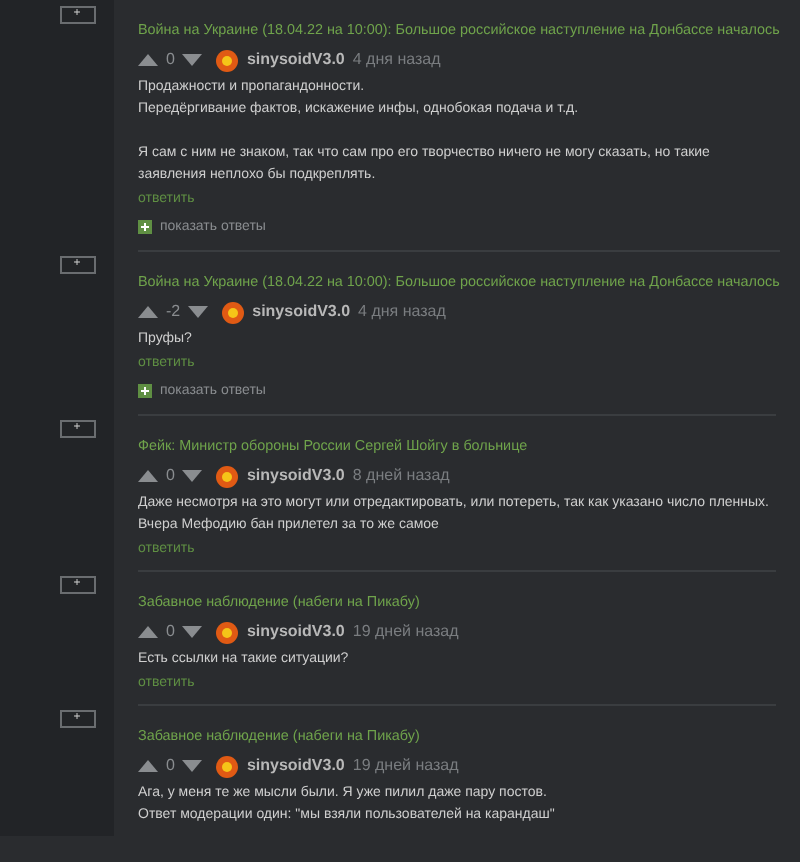 The height and width of the screenshot is (862, 800). What do you see at coordinates (173, 312) in the screenshot?
I see `score: -2` at bounding box center [173, 312].